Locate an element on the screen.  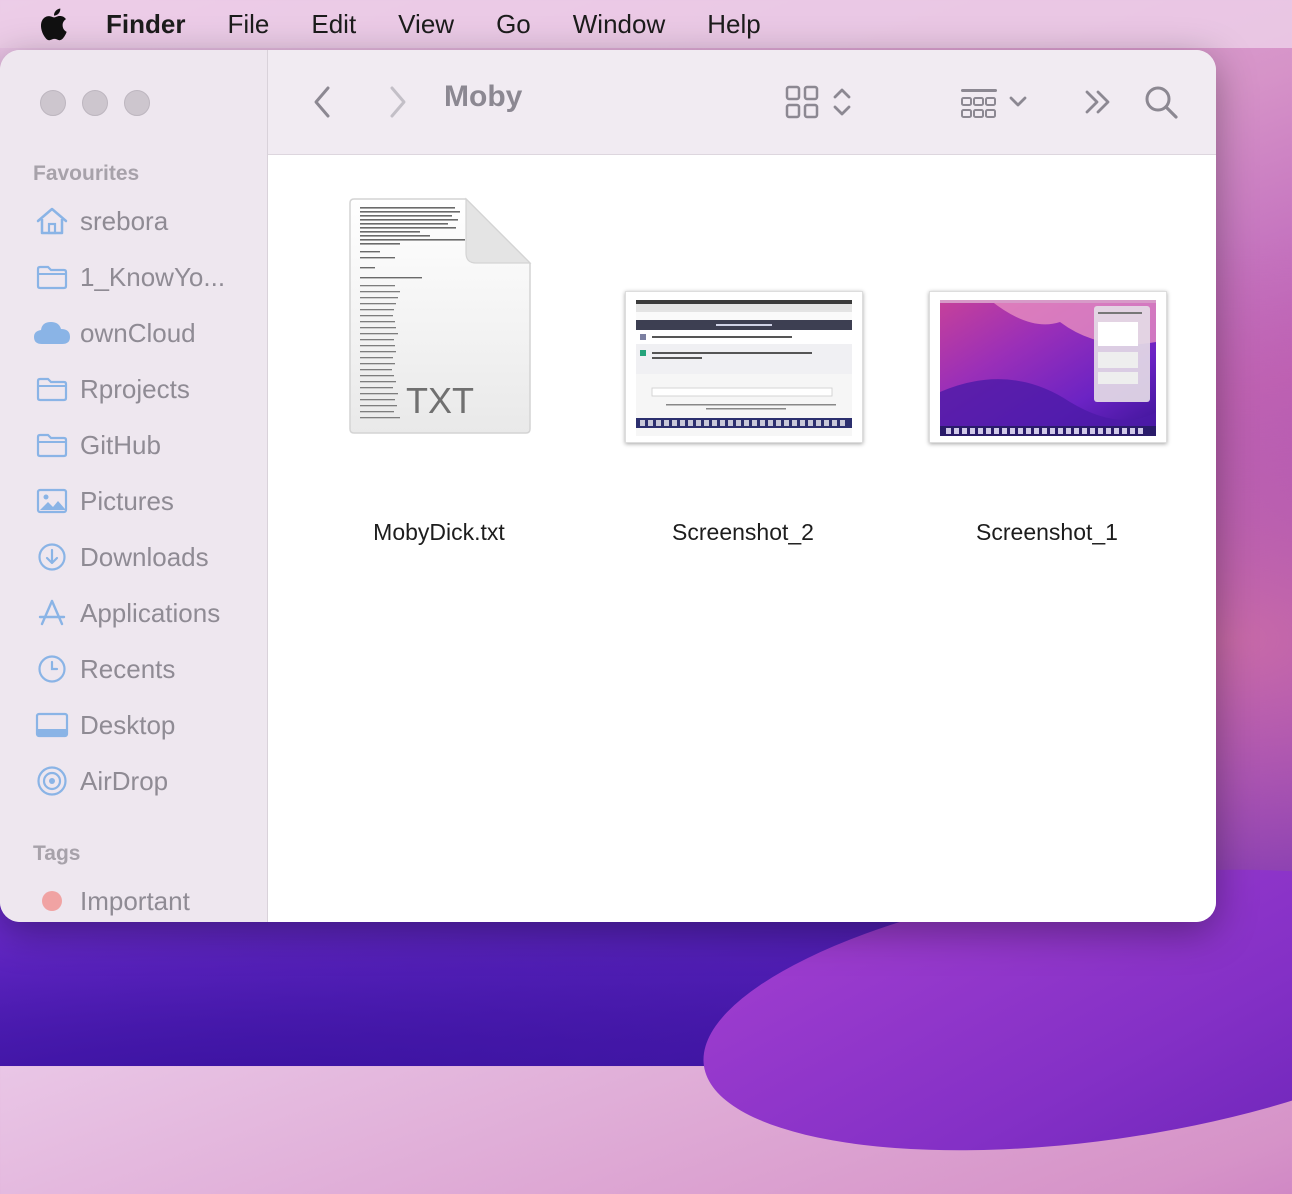
sidebar-item-label: srebora is located at coordinates (124, 220).